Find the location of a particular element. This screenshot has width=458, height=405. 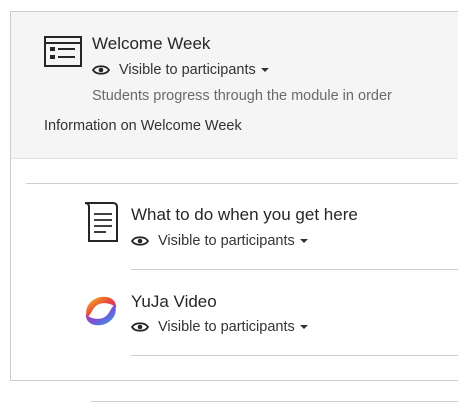

module-visibility-dropdown: Visible to participants is located at coordinates (180, 70).